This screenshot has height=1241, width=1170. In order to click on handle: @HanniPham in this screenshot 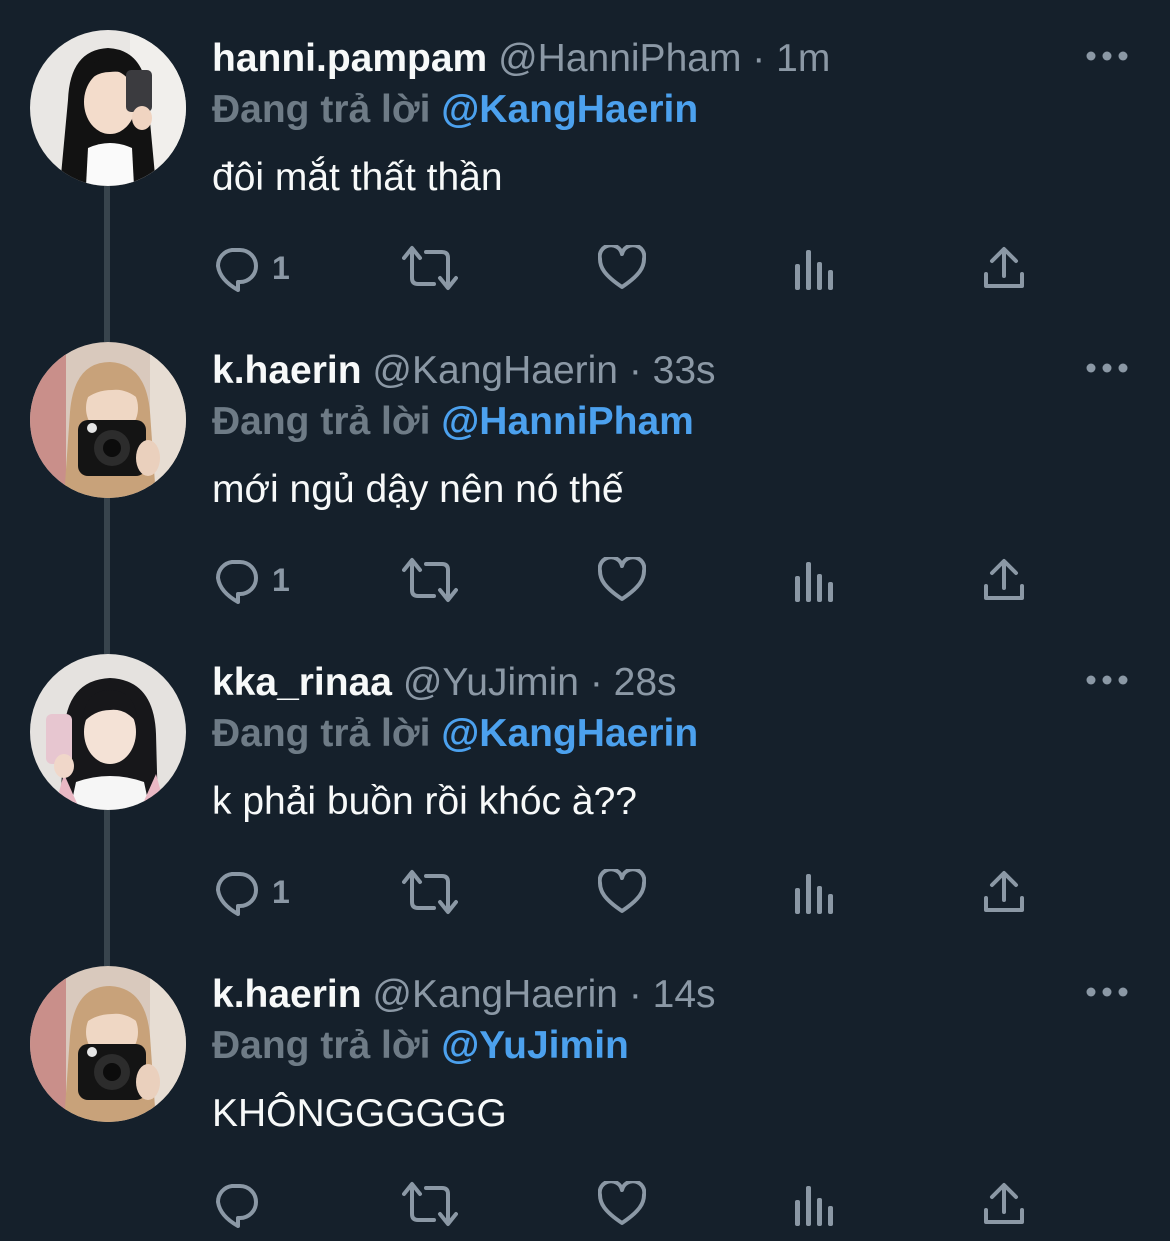, I will do `click(619, 58)`.